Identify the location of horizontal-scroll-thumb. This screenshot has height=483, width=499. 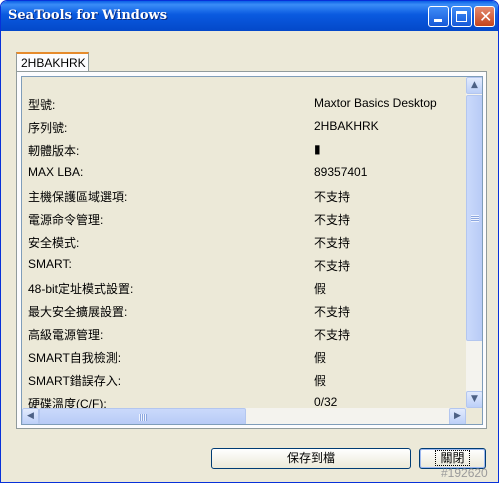
(142, 416).